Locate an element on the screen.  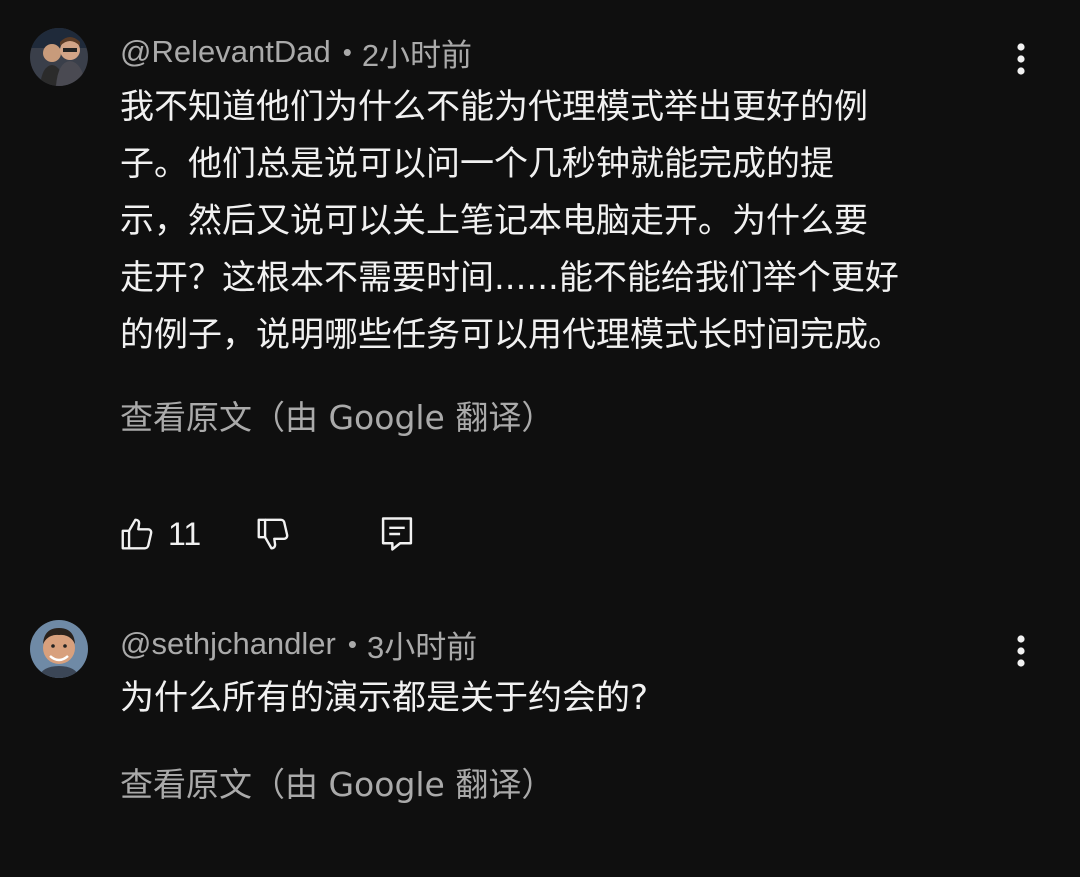
thumbs-up-icon is located at coordinates (137, 534).